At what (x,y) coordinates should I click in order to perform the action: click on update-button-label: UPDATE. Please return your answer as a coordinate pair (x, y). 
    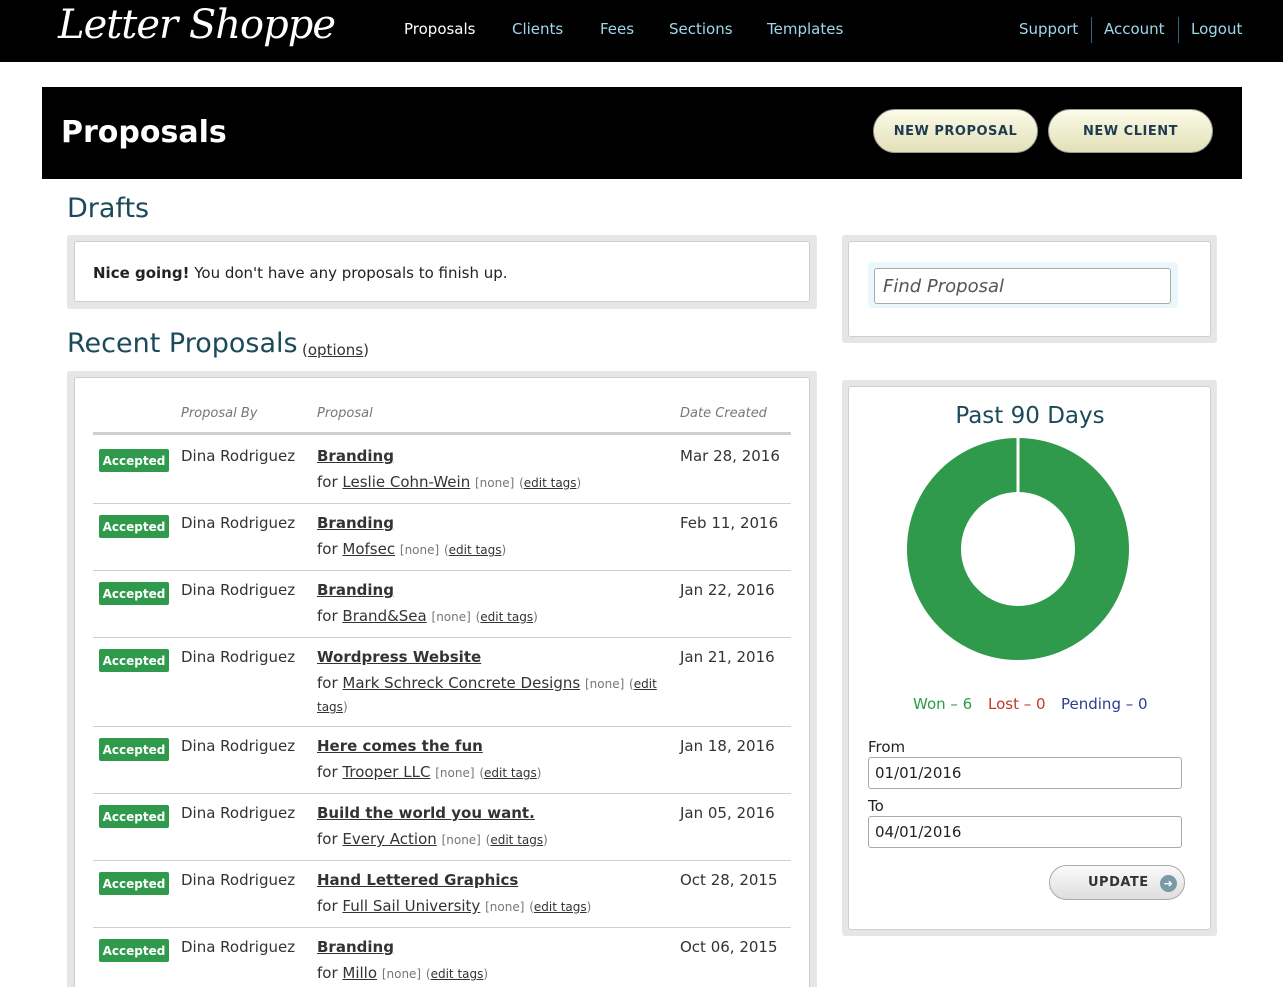
    Looking at the image, I should click on (1118, 882).